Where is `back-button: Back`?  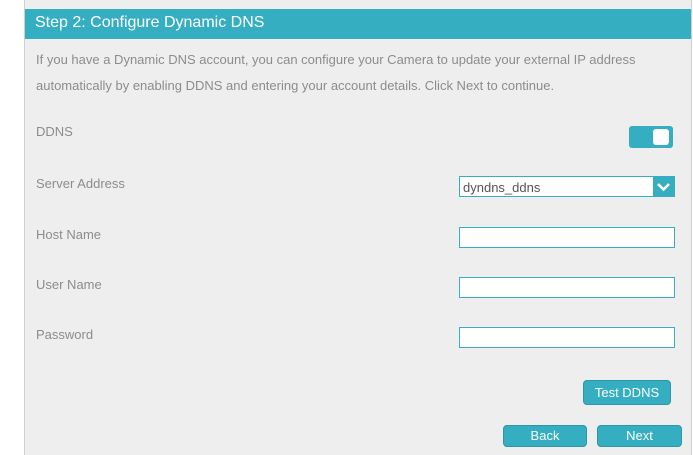
back-button: Back is located at coordinates (545, 436).